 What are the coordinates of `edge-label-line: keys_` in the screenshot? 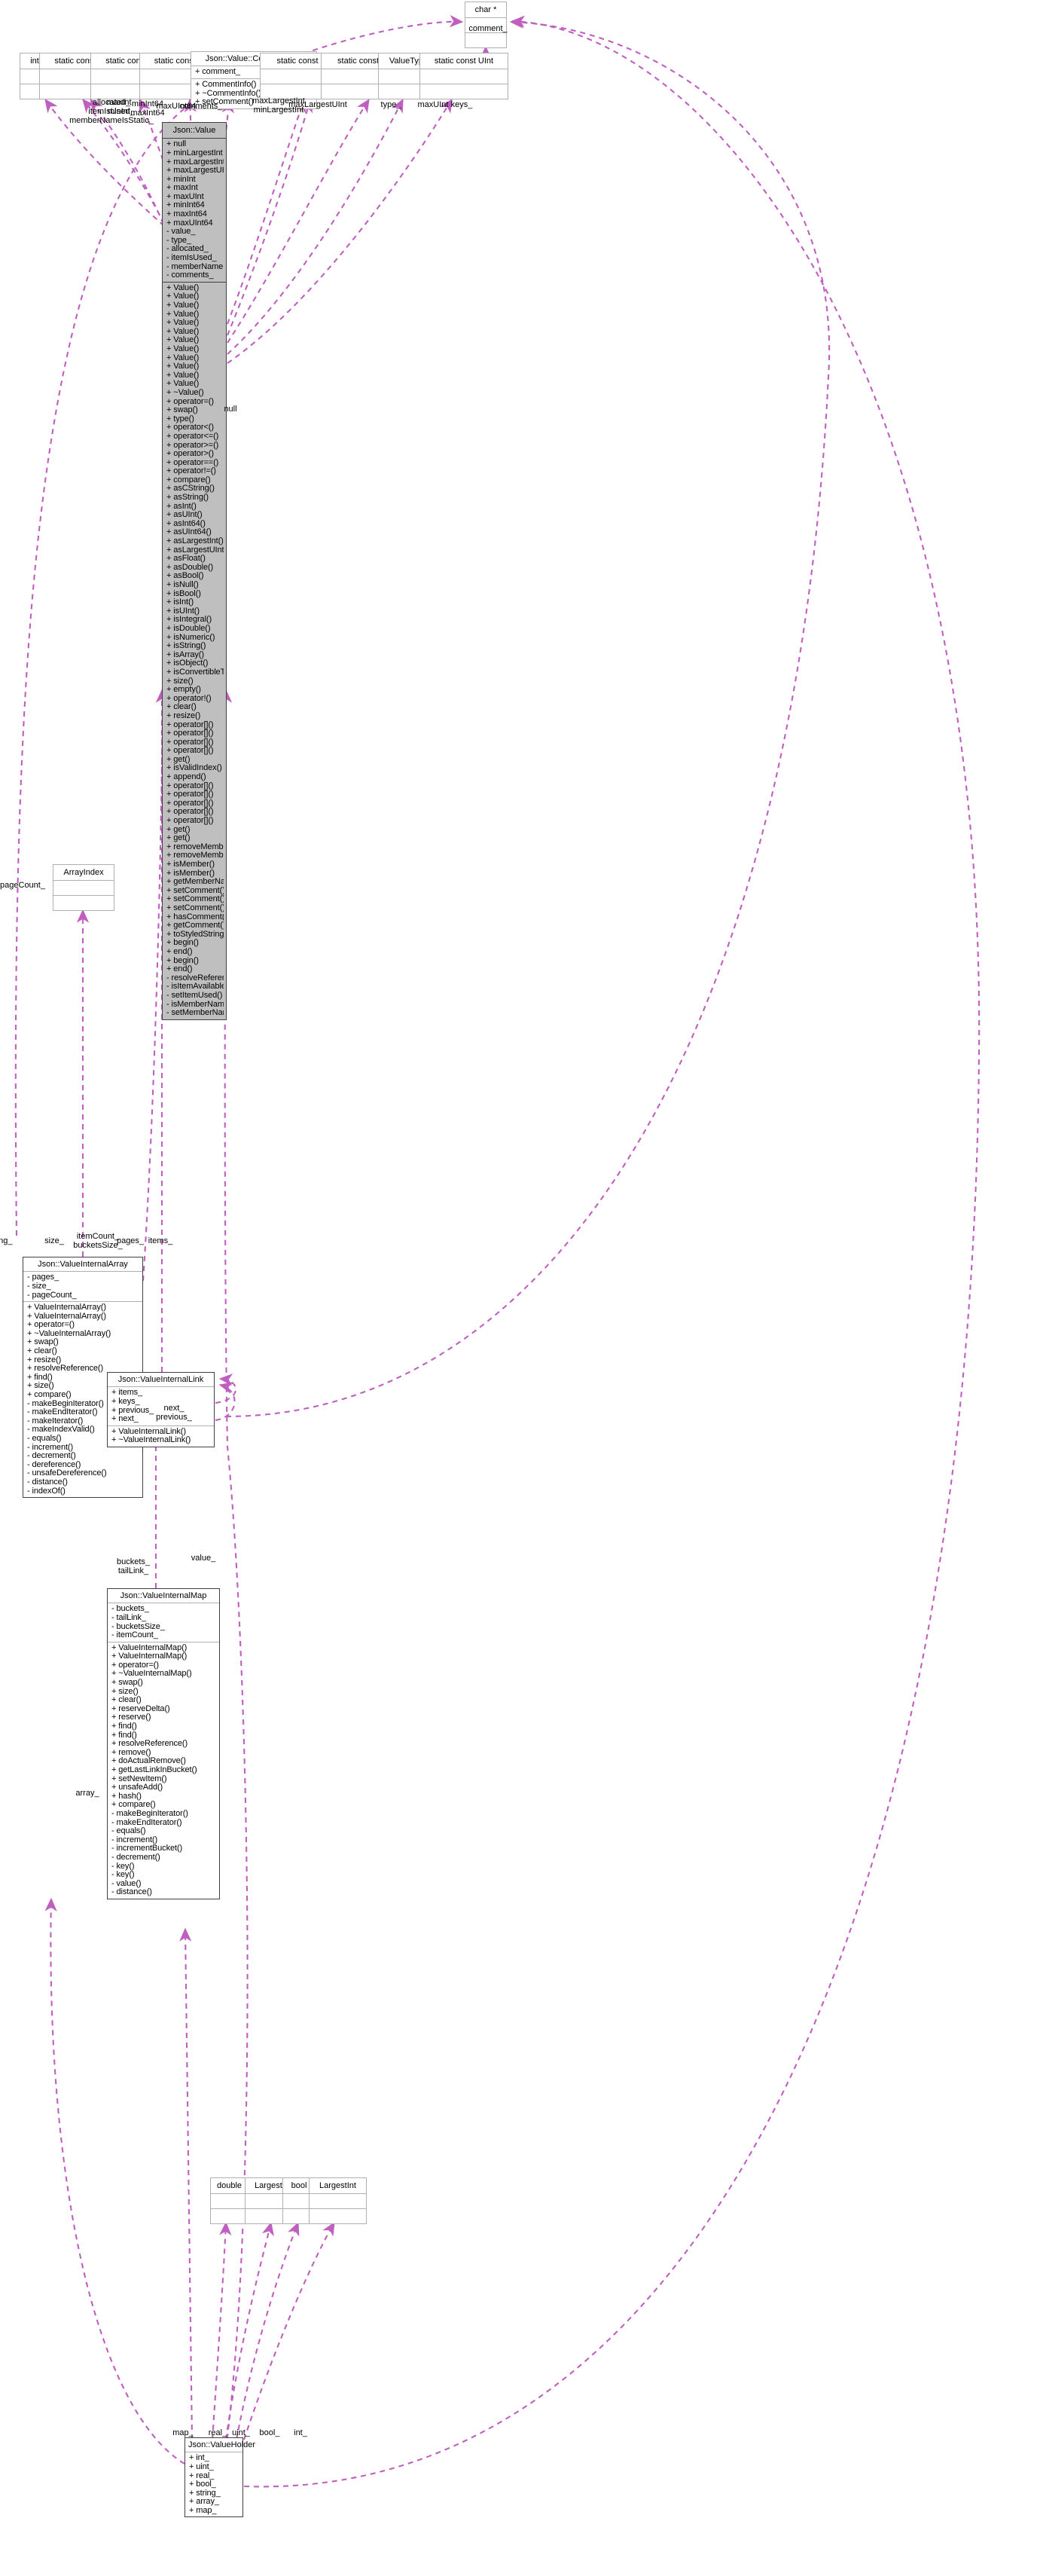 It's located at (461, 104).